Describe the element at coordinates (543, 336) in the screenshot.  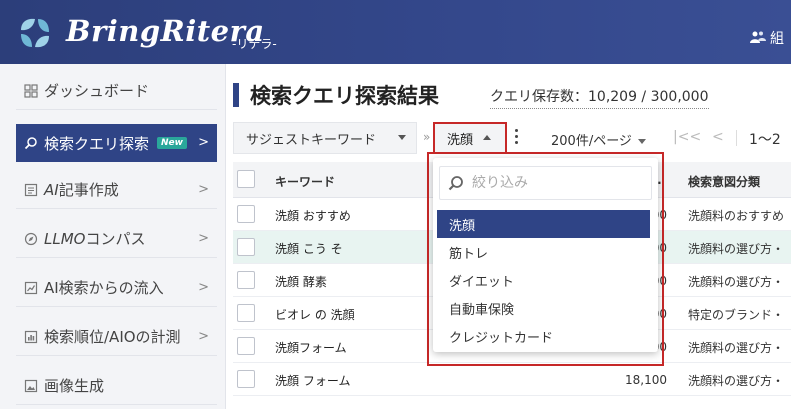
I see `dropdown-option-credit-card: クレジットカード` at that location.